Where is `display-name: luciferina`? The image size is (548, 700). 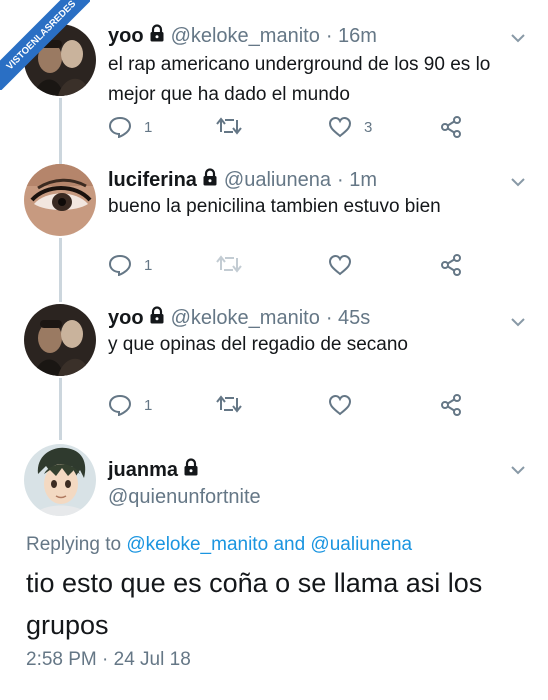 display-name: luciferina is located at coordinates (152, 180).